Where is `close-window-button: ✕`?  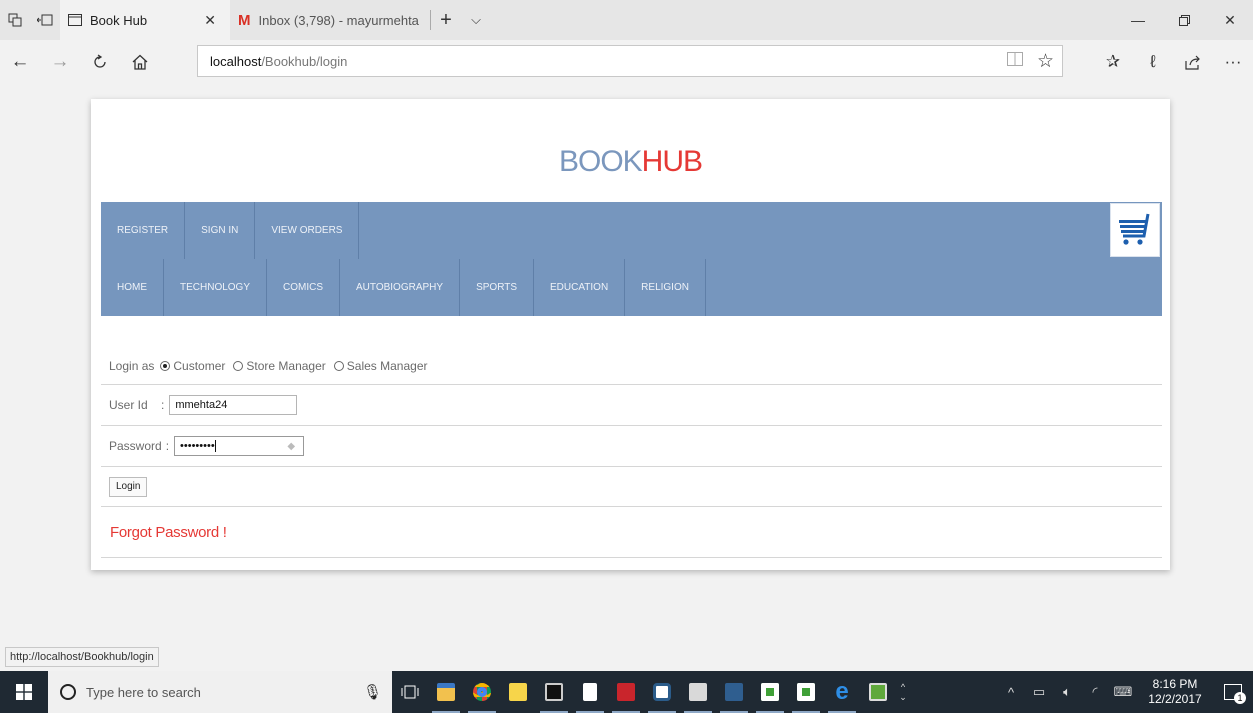
close-window-button: ✕ is located at coordinates (1230, 20).